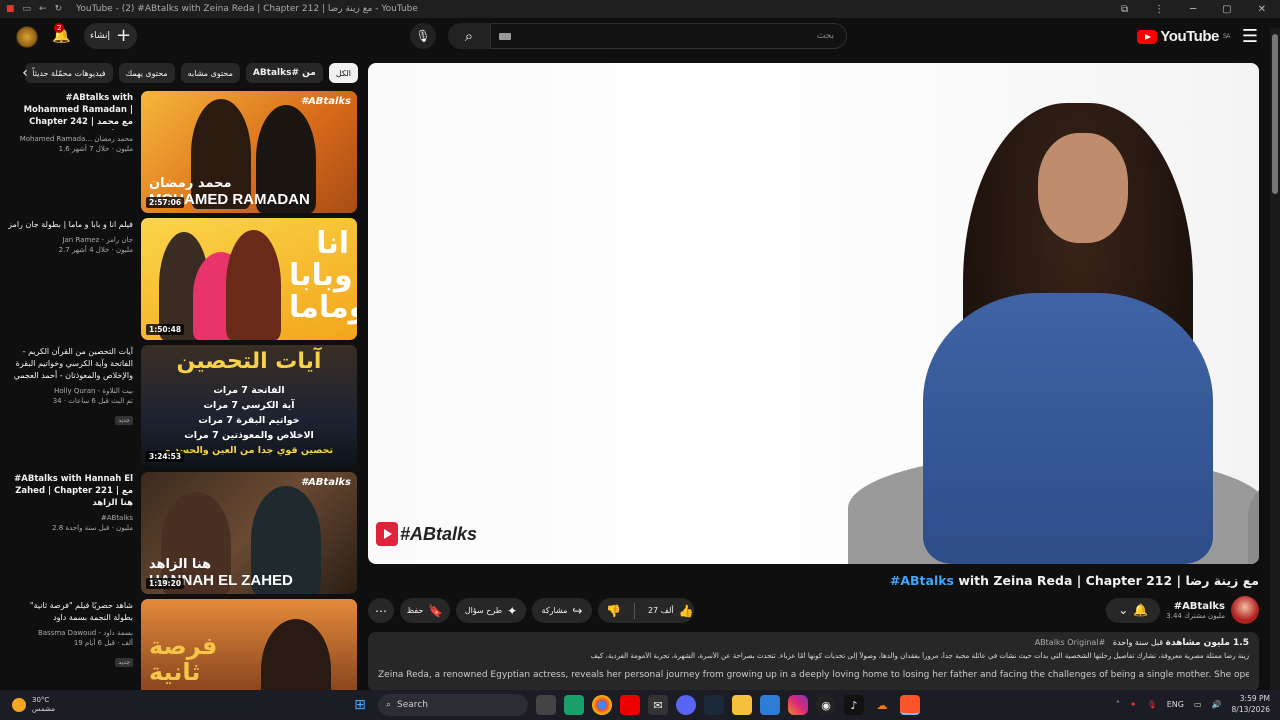 This screenshot has height=720, width=1280. I want to click on rec-thumbnail: فرصة ثانية, so click(249, 645).